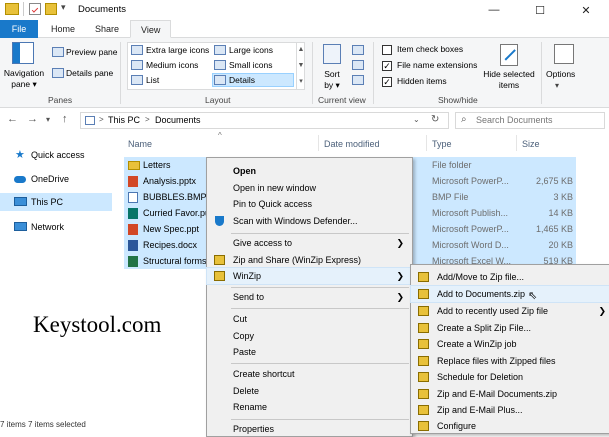 Image resolution: width=609 pixels, height=437 pixels. Describe the element at coordinates (309, 336) in the screenshot. I see `menu-item-copy: Copy` at that location.